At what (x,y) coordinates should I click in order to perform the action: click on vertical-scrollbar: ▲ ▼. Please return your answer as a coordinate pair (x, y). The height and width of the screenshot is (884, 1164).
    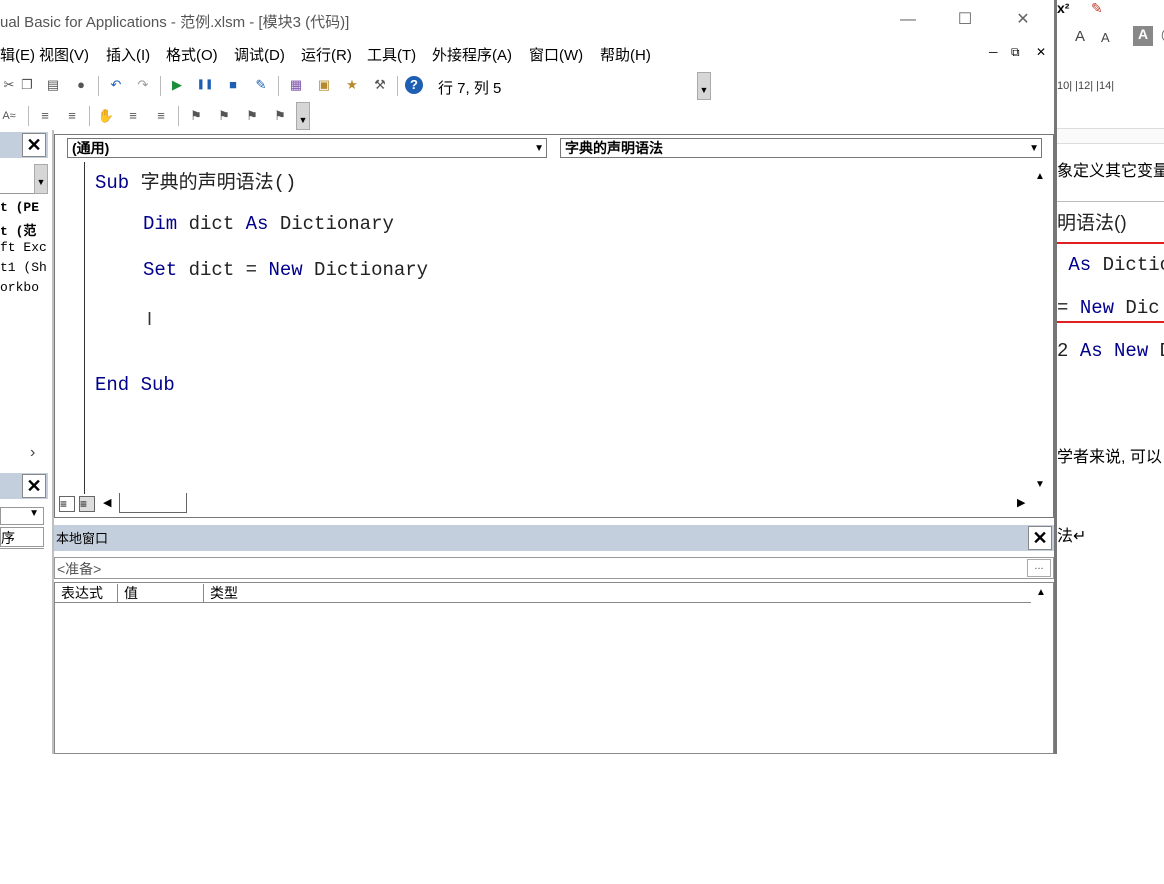
    Looking at the image, I should click on (1040, 330).